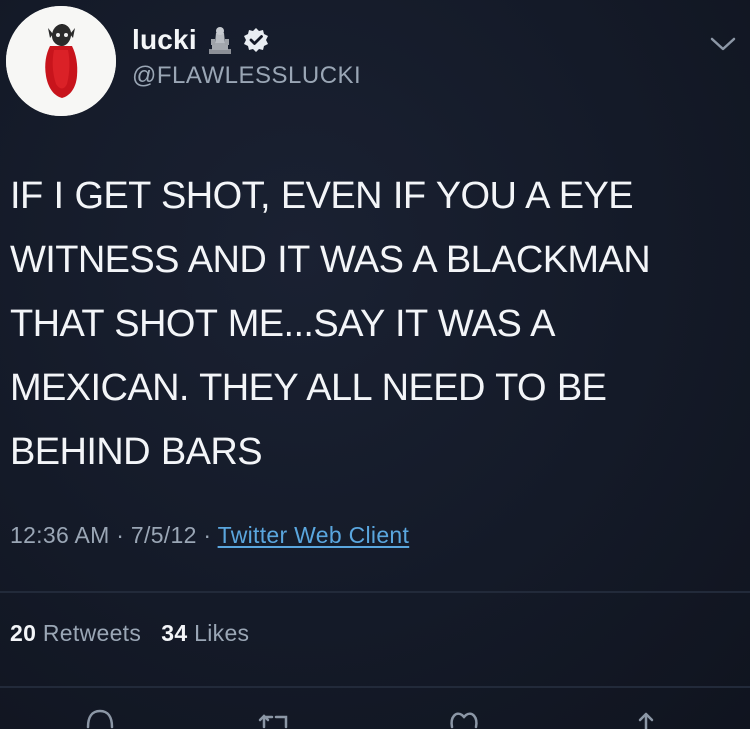 The image size is (750, 729). Describe the element at coordinates (330, 260) in the screenshot. I see `tweet-text-line: WITNESS AND IT WAS A BLACKMAN` at that location.